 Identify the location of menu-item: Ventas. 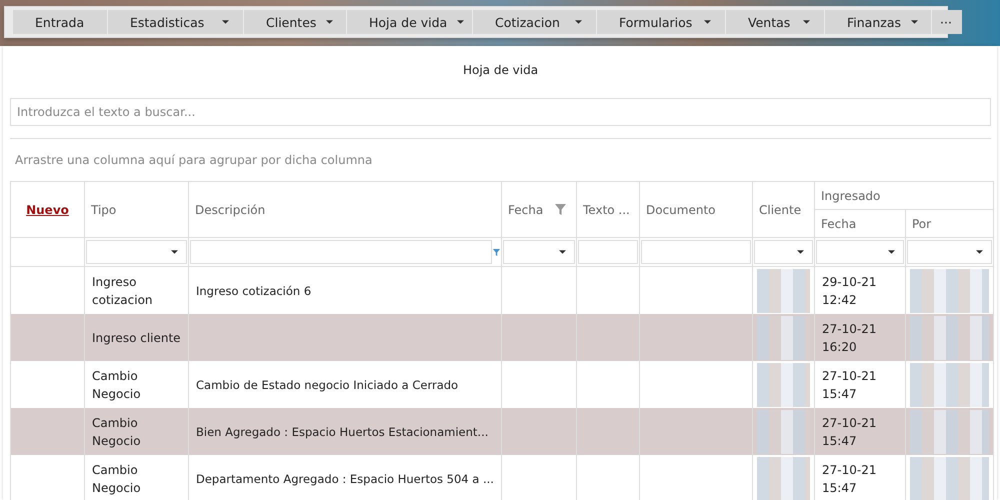
(775, 22).